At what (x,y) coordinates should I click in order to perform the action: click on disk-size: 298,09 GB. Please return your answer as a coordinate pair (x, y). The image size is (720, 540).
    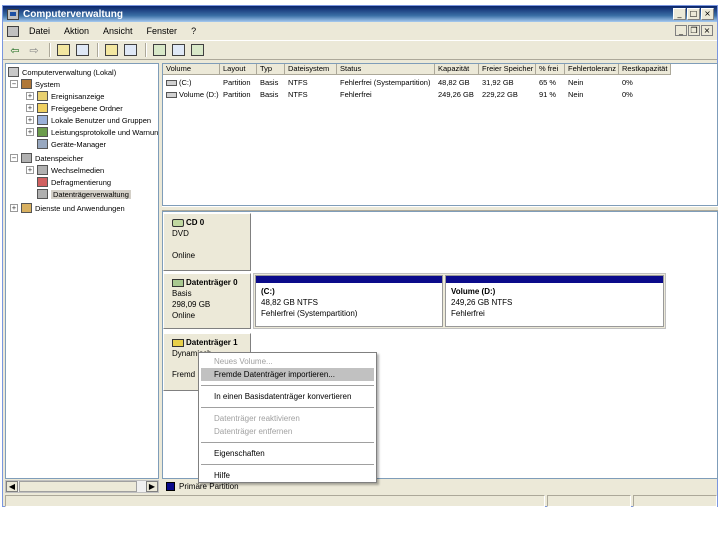
    Looking at the image, I should click on (191, 304).